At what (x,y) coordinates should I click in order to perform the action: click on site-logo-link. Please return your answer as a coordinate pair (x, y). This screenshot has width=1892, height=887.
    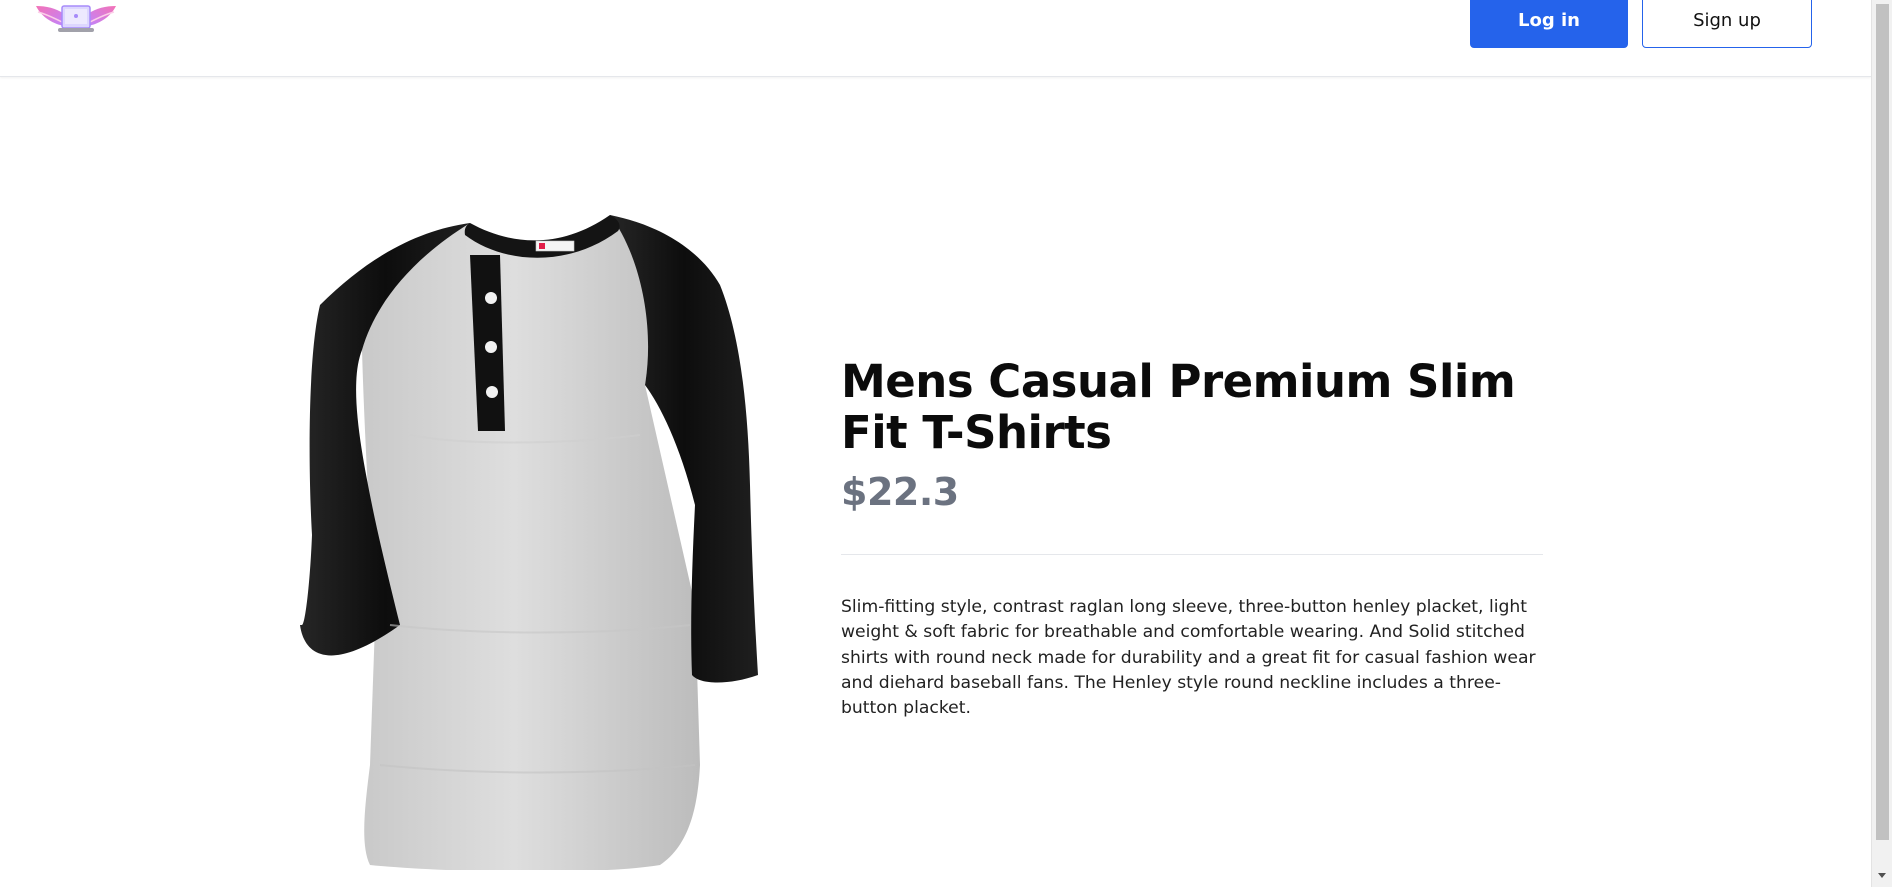
    Looking at the image, I should click on (76, 20).